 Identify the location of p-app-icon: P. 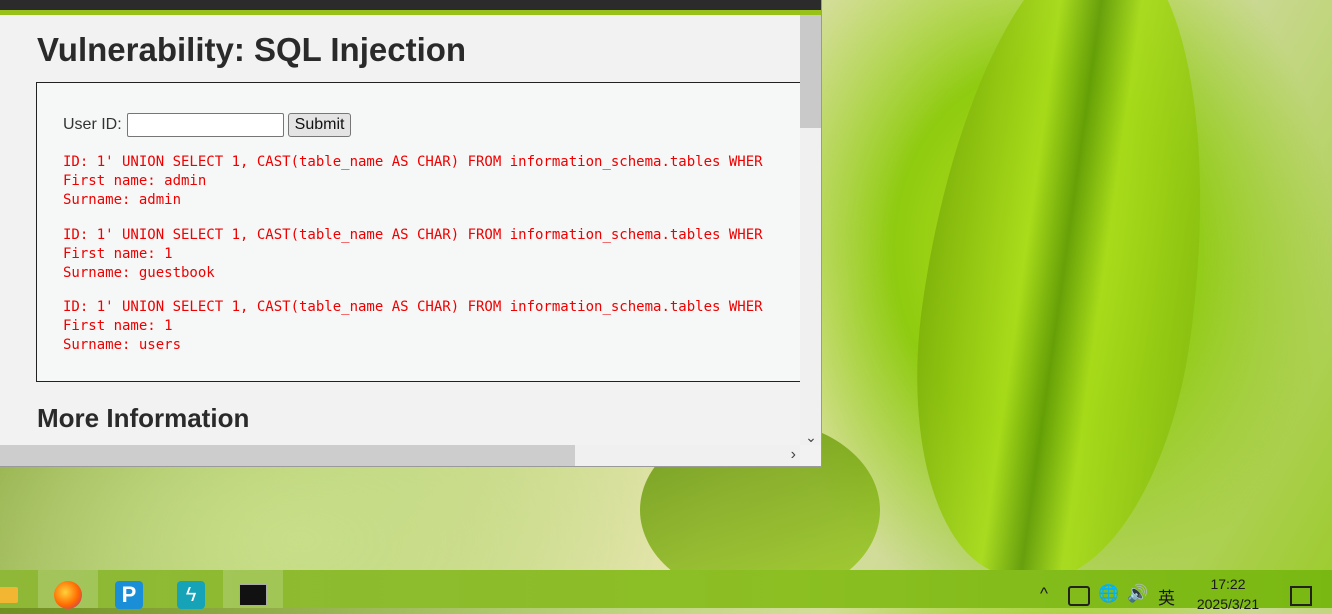
(129, 595).